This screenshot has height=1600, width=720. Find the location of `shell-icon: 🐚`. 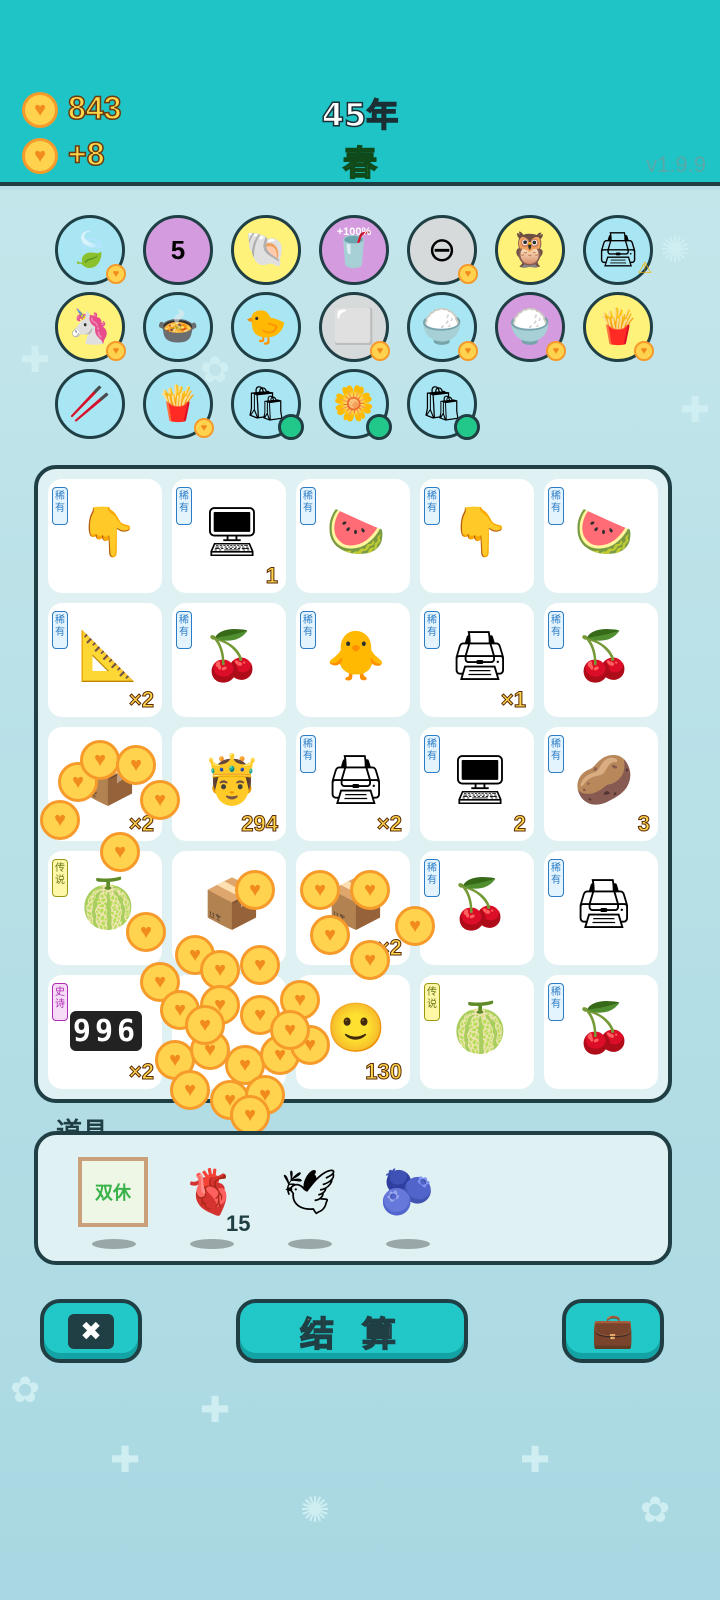

shell-icon: 🐚 is located at coordinates (266, 250).